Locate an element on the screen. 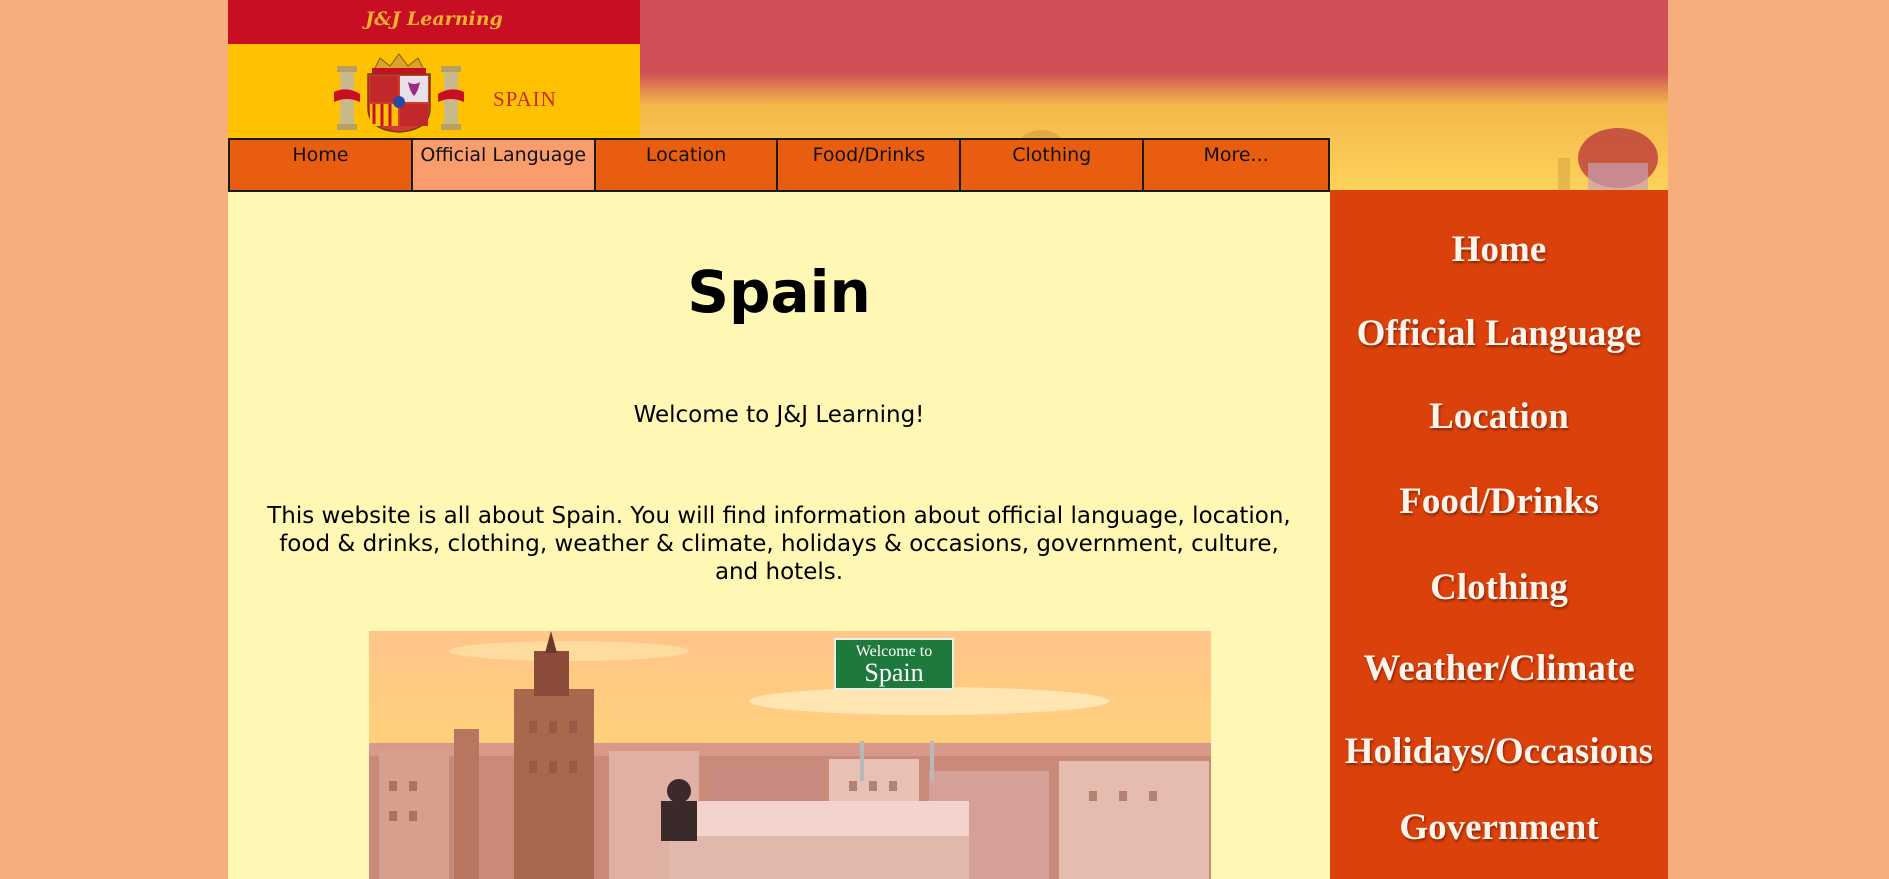  nav-item-location: Location is located at coordinates (687, 165).